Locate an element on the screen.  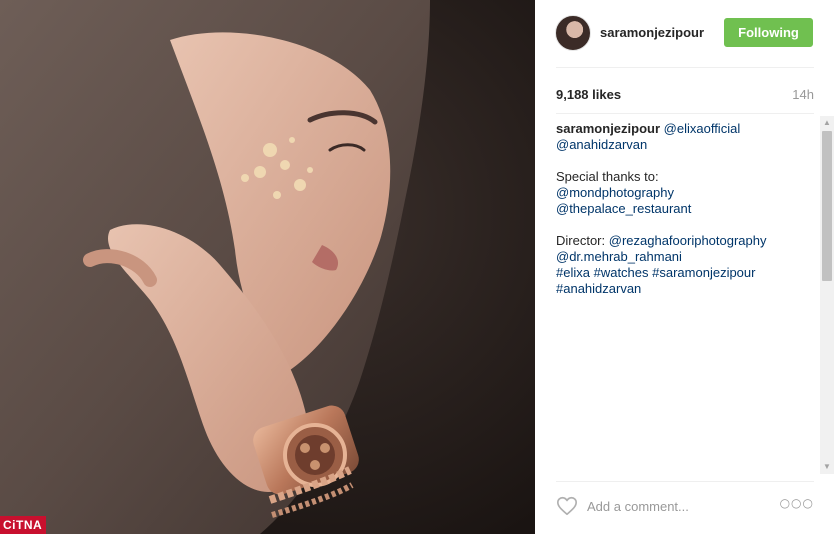
mention-link: @thepalace_restaurant is located at coordinates (623, 208).